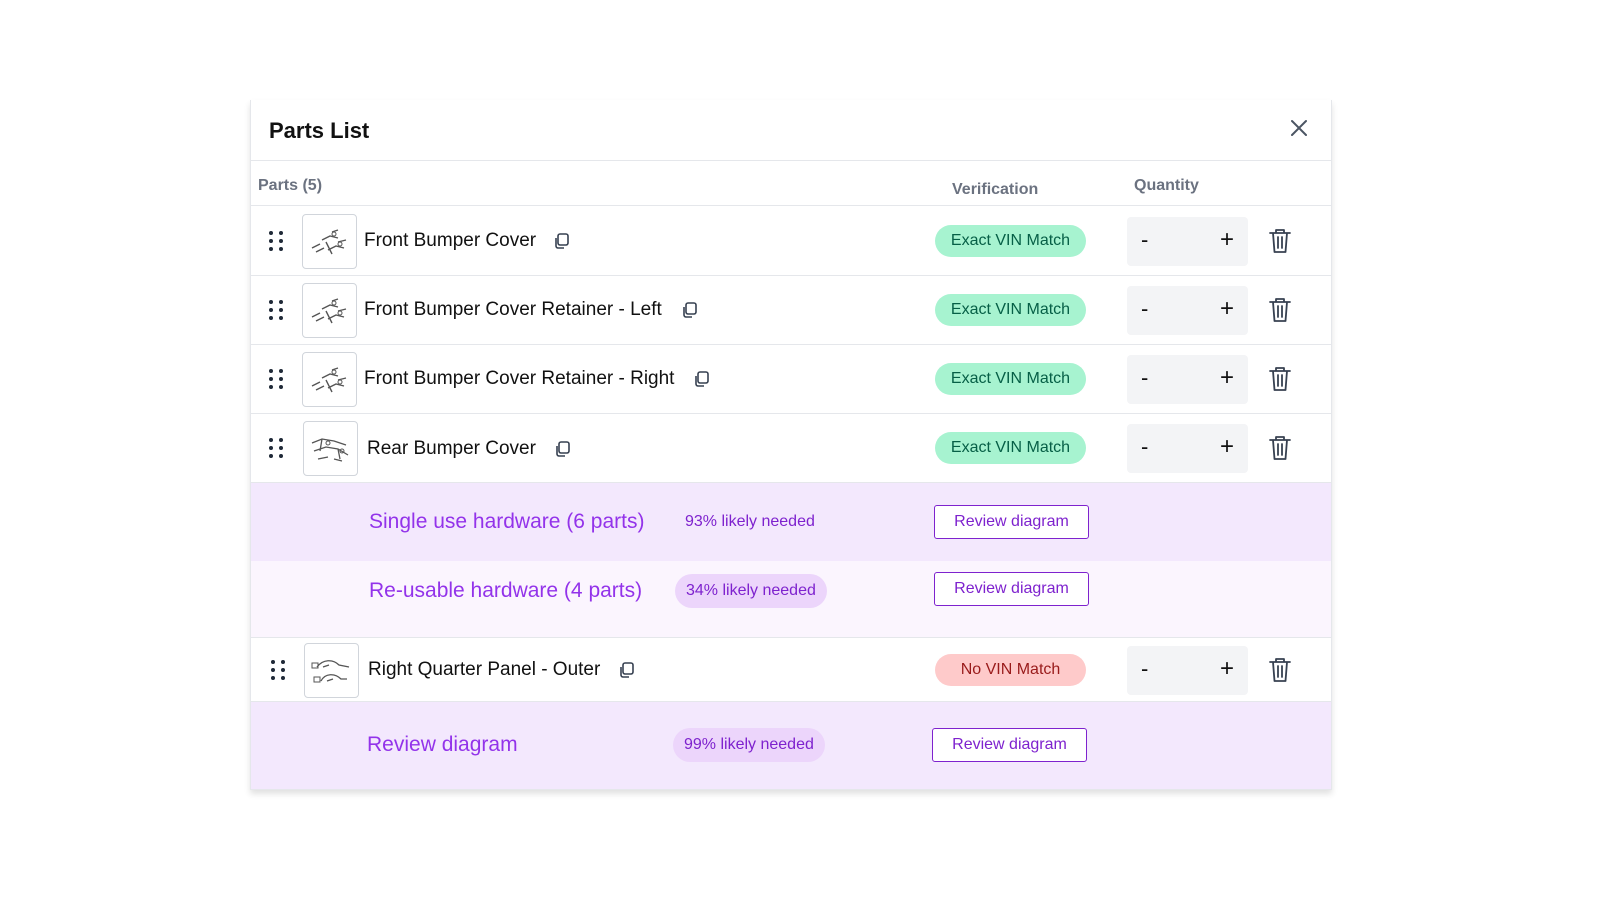  Describe the element at coordinates (1166, 185) in the screenshot. I see `quantity-column-header: Quantity` at that location.